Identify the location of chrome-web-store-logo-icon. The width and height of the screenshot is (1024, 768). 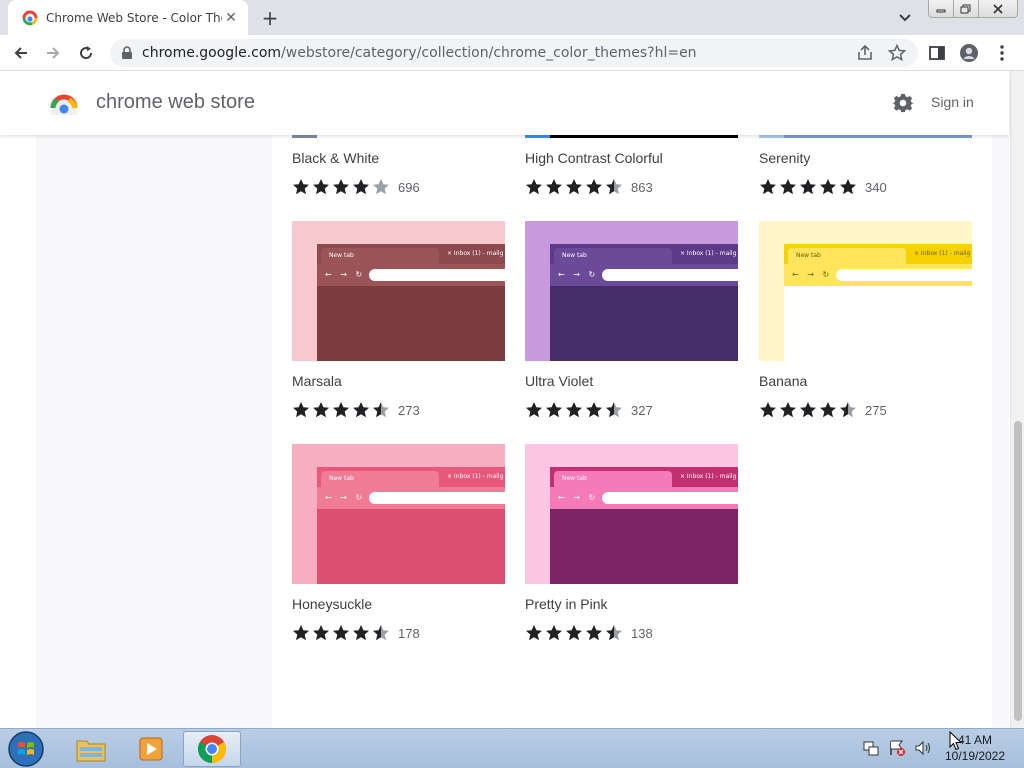
(64, 102).